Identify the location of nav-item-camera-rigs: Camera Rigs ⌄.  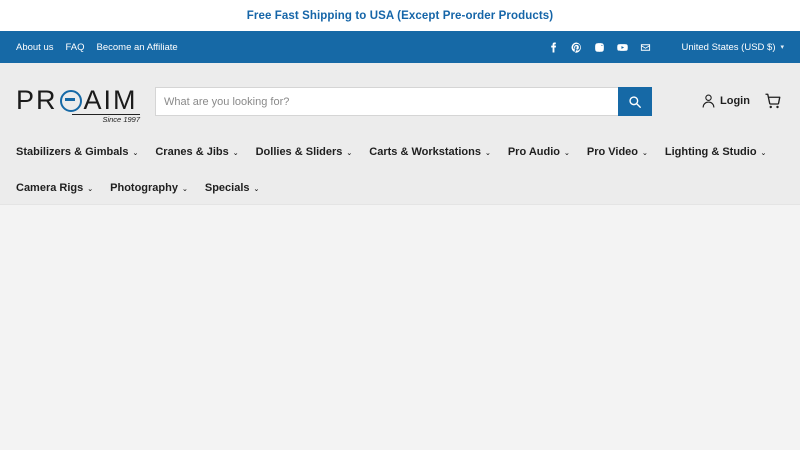
(54, 188).